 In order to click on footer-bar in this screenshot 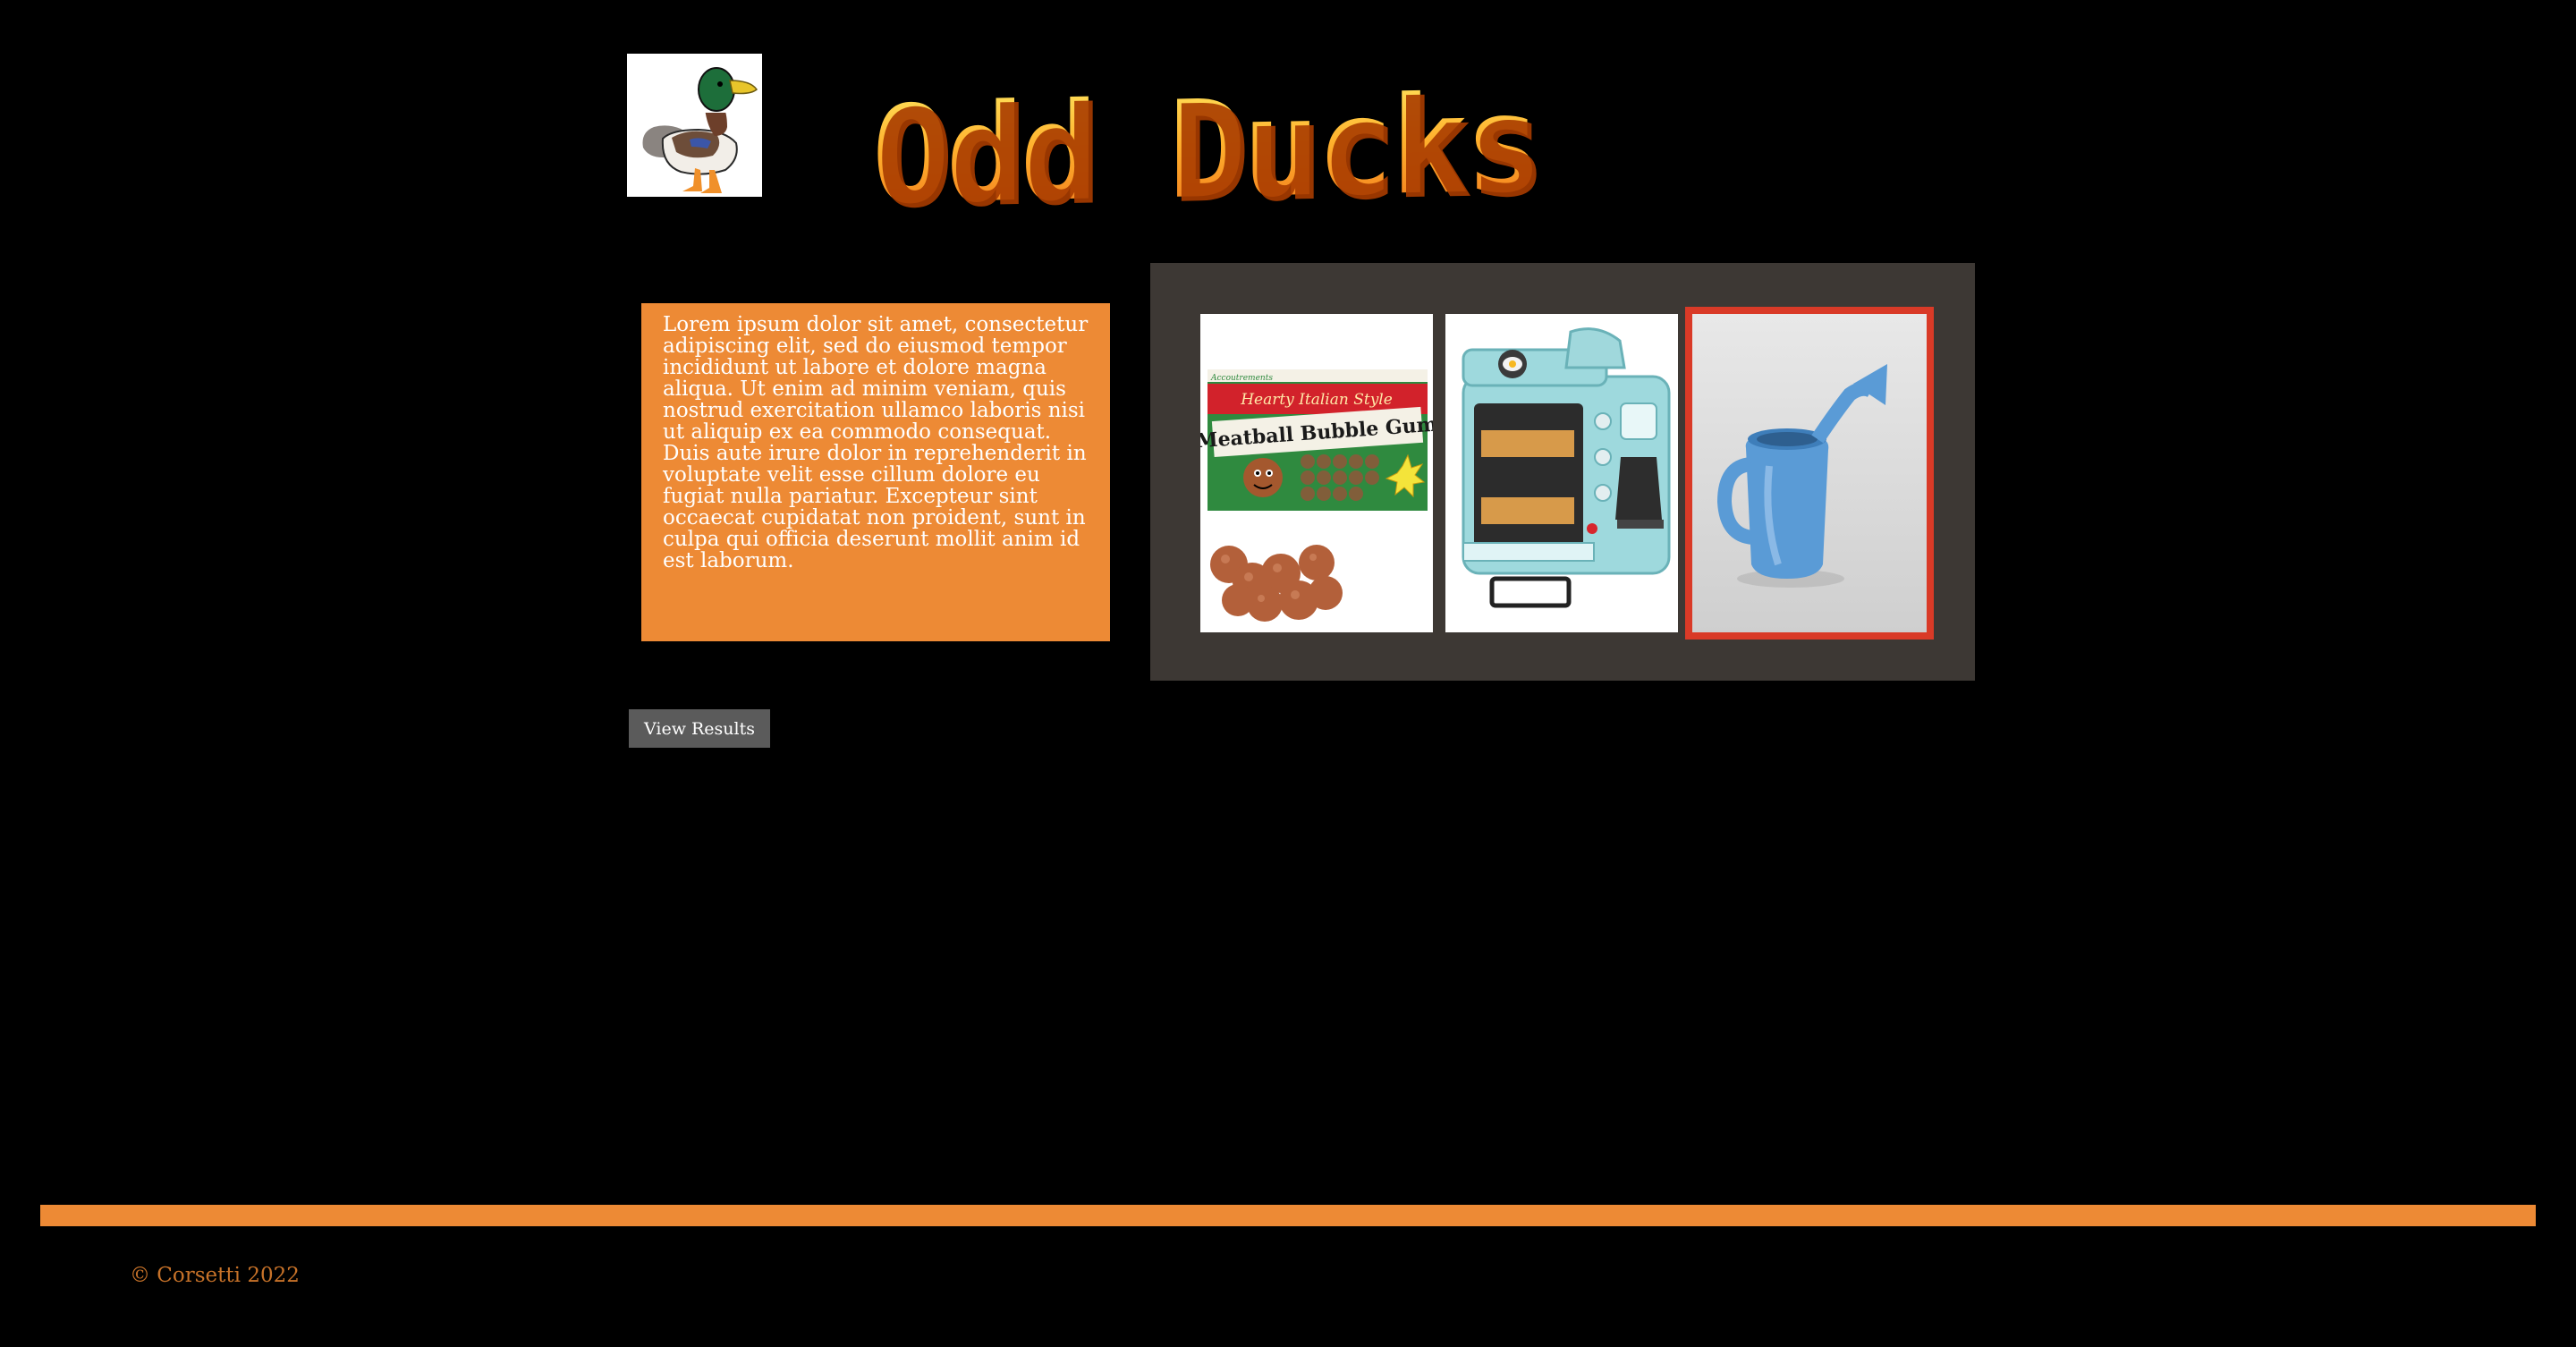, I will do `click(1288, 1215)`.